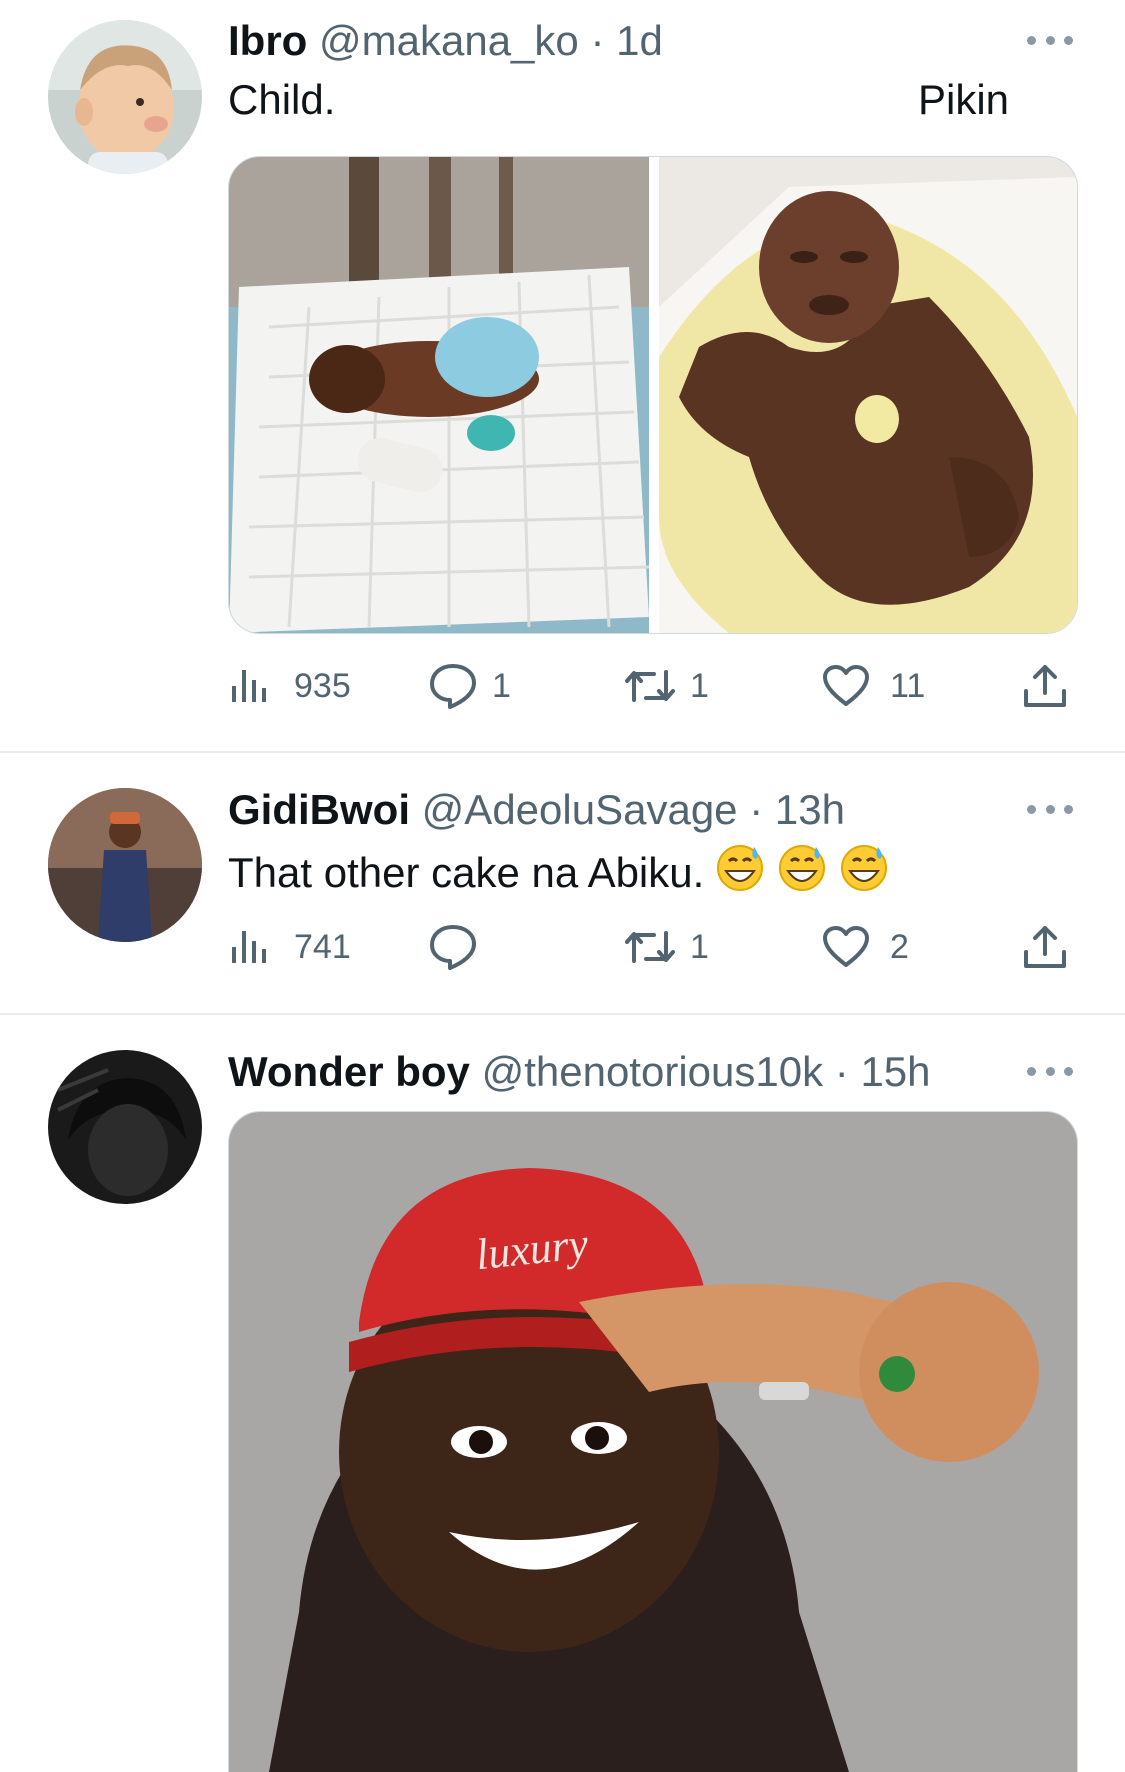 This screenshot has width=1125, height=1772. I want to click on tweet-actions: 741 1 2, so click(654, 947).